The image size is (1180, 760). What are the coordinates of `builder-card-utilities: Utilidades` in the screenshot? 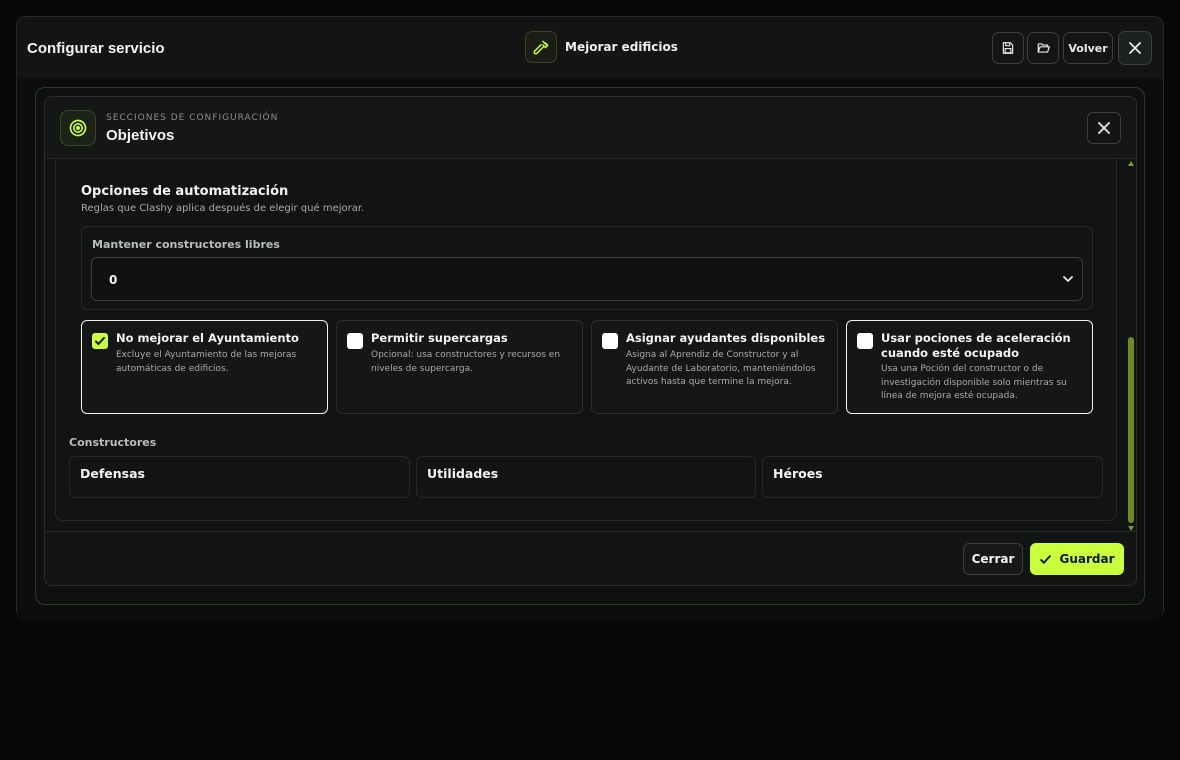 It's located at (586, 477).